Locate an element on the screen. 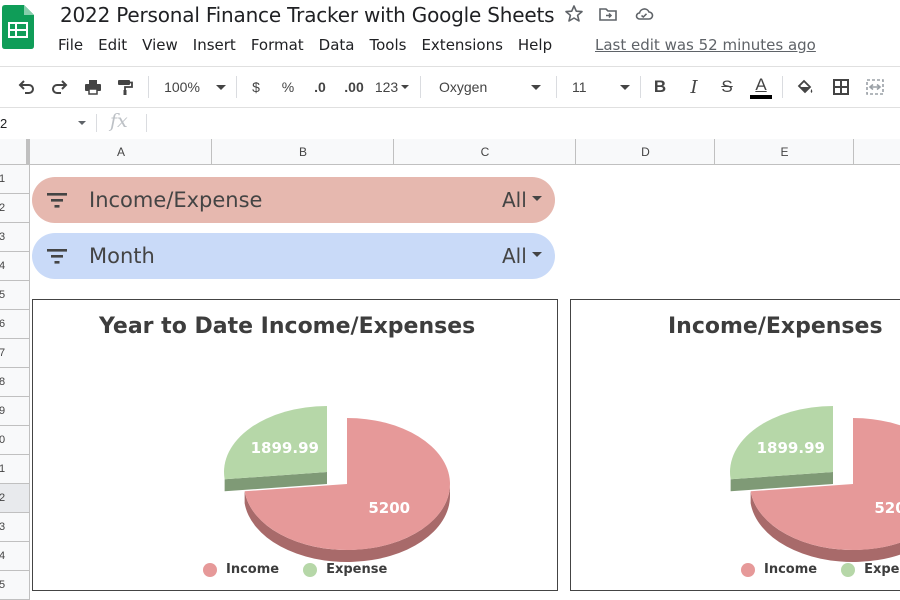  pie-chart: 1899.99 5200 is located at coordinates (815, 484).